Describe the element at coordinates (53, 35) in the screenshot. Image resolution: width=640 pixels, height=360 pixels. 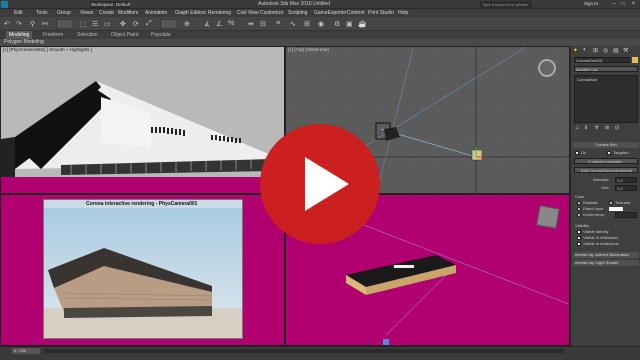
I see `tab-freeform: Freeform` at that location.